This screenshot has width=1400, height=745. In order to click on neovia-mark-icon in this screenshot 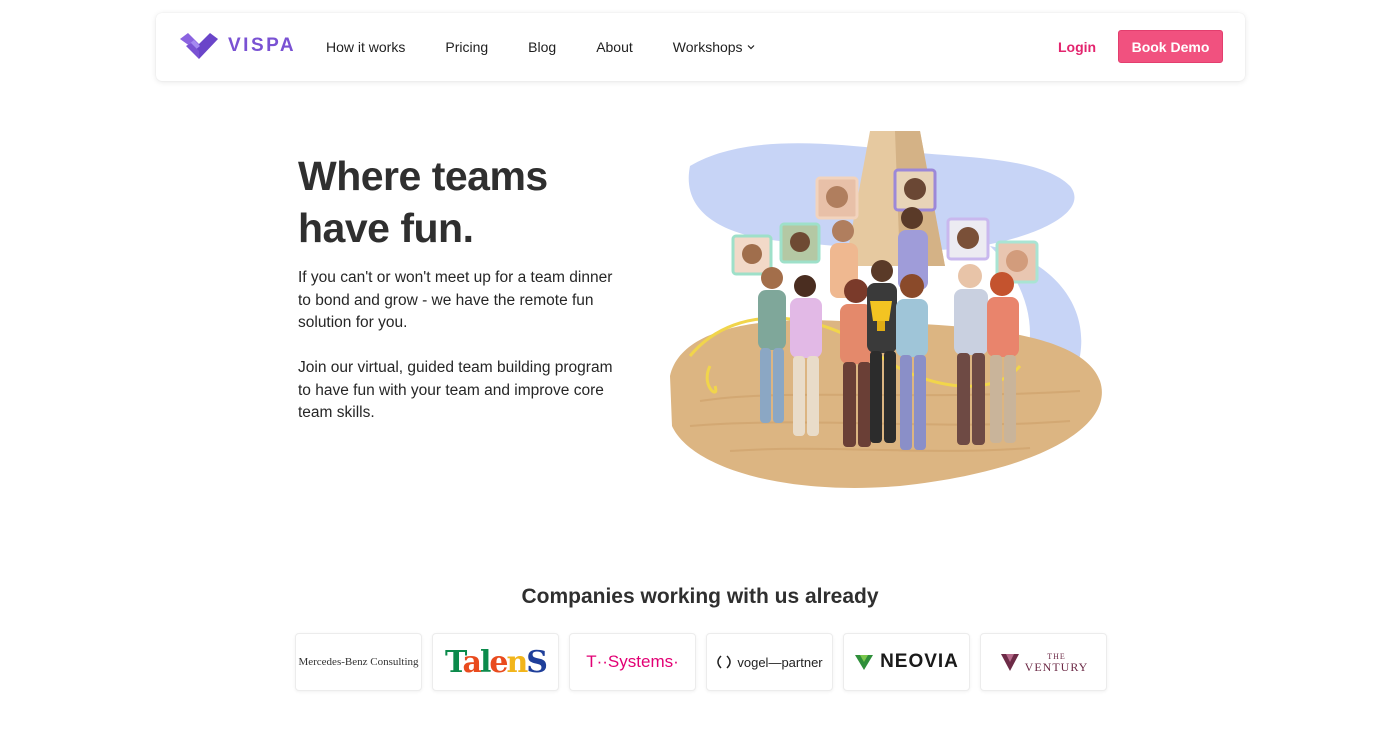, I will do `click(864, 662)`.